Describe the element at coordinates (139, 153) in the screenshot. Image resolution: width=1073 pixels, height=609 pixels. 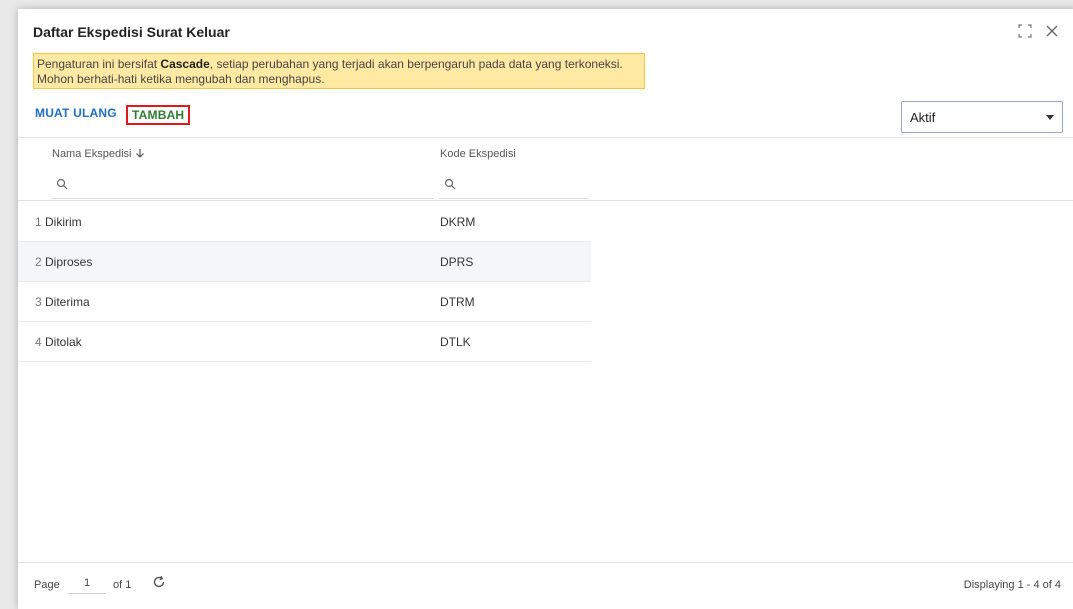
I see `arrow-down-icon` at that location.